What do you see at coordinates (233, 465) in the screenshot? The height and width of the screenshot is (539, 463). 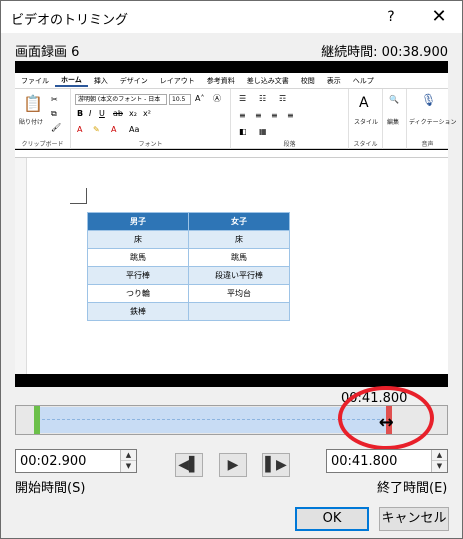 I see `play-button: ▶` at bounding box center [233, 465].